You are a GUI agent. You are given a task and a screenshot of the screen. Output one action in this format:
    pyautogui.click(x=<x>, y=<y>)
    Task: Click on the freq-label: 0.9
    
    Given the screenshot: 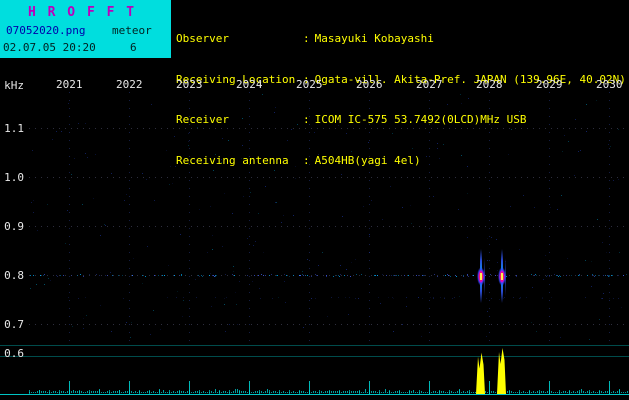 What is the action you would take?
    pyautogui.click(x=14, y=226)
    